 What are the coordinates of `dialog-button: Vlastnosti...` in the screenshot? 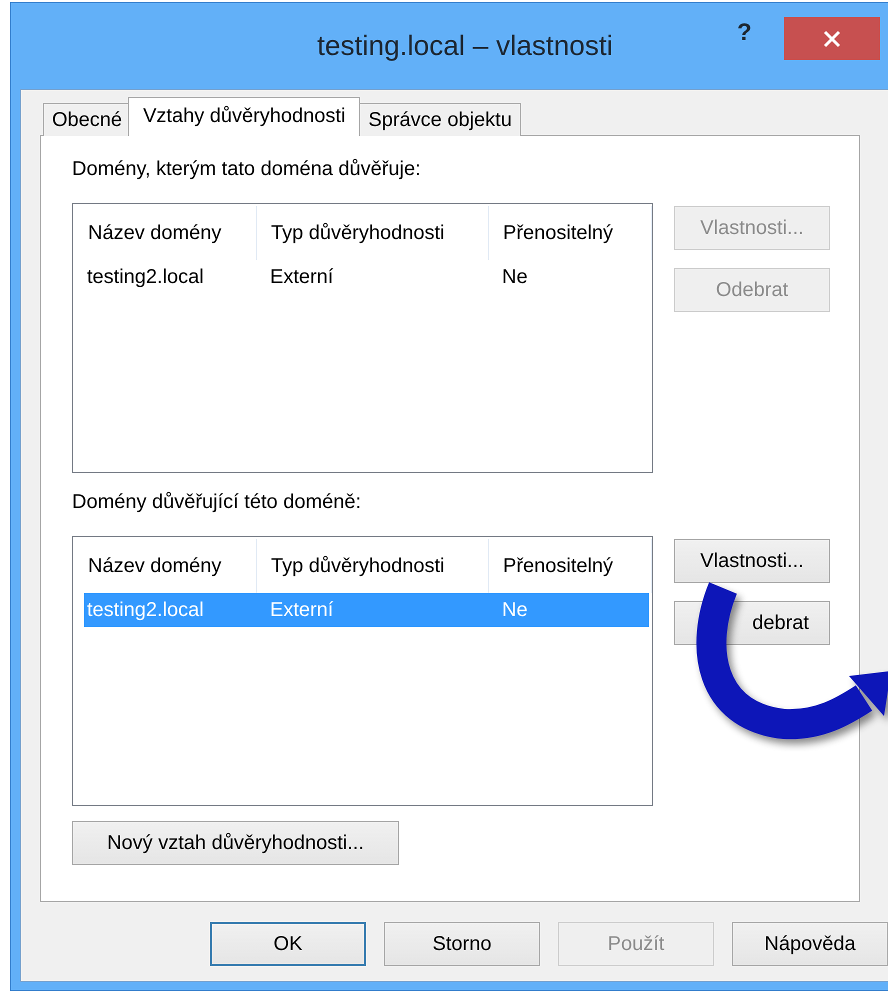 It's located at (752, 561).